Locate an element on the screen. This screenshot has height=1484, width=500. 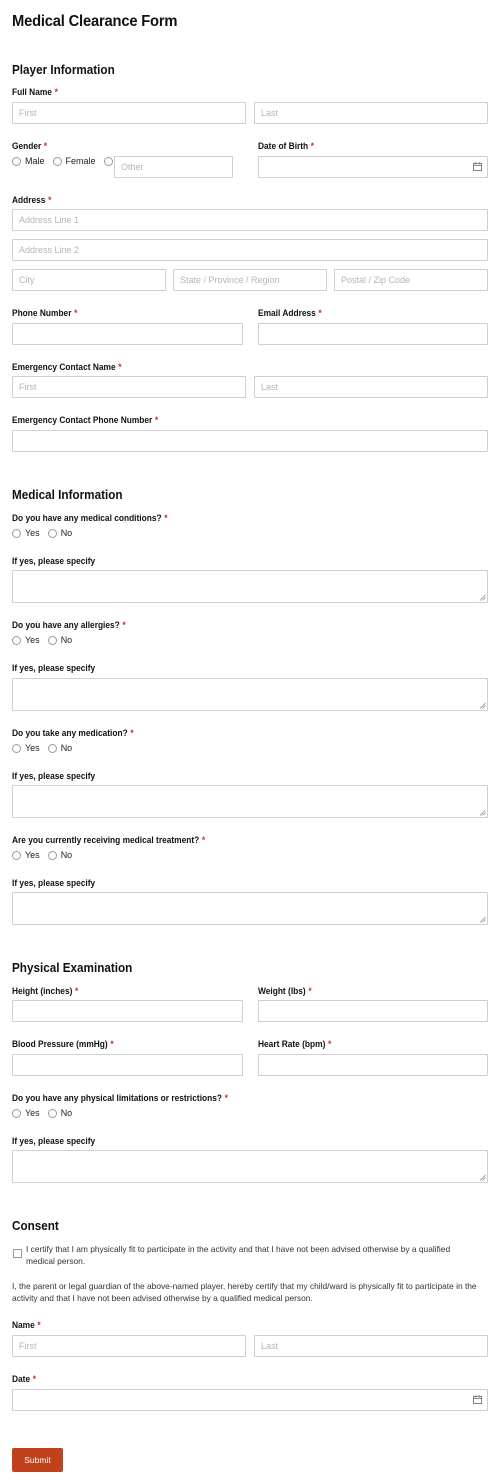
weight-label: Weight (lbs) * is located at coordinates (285, 991).